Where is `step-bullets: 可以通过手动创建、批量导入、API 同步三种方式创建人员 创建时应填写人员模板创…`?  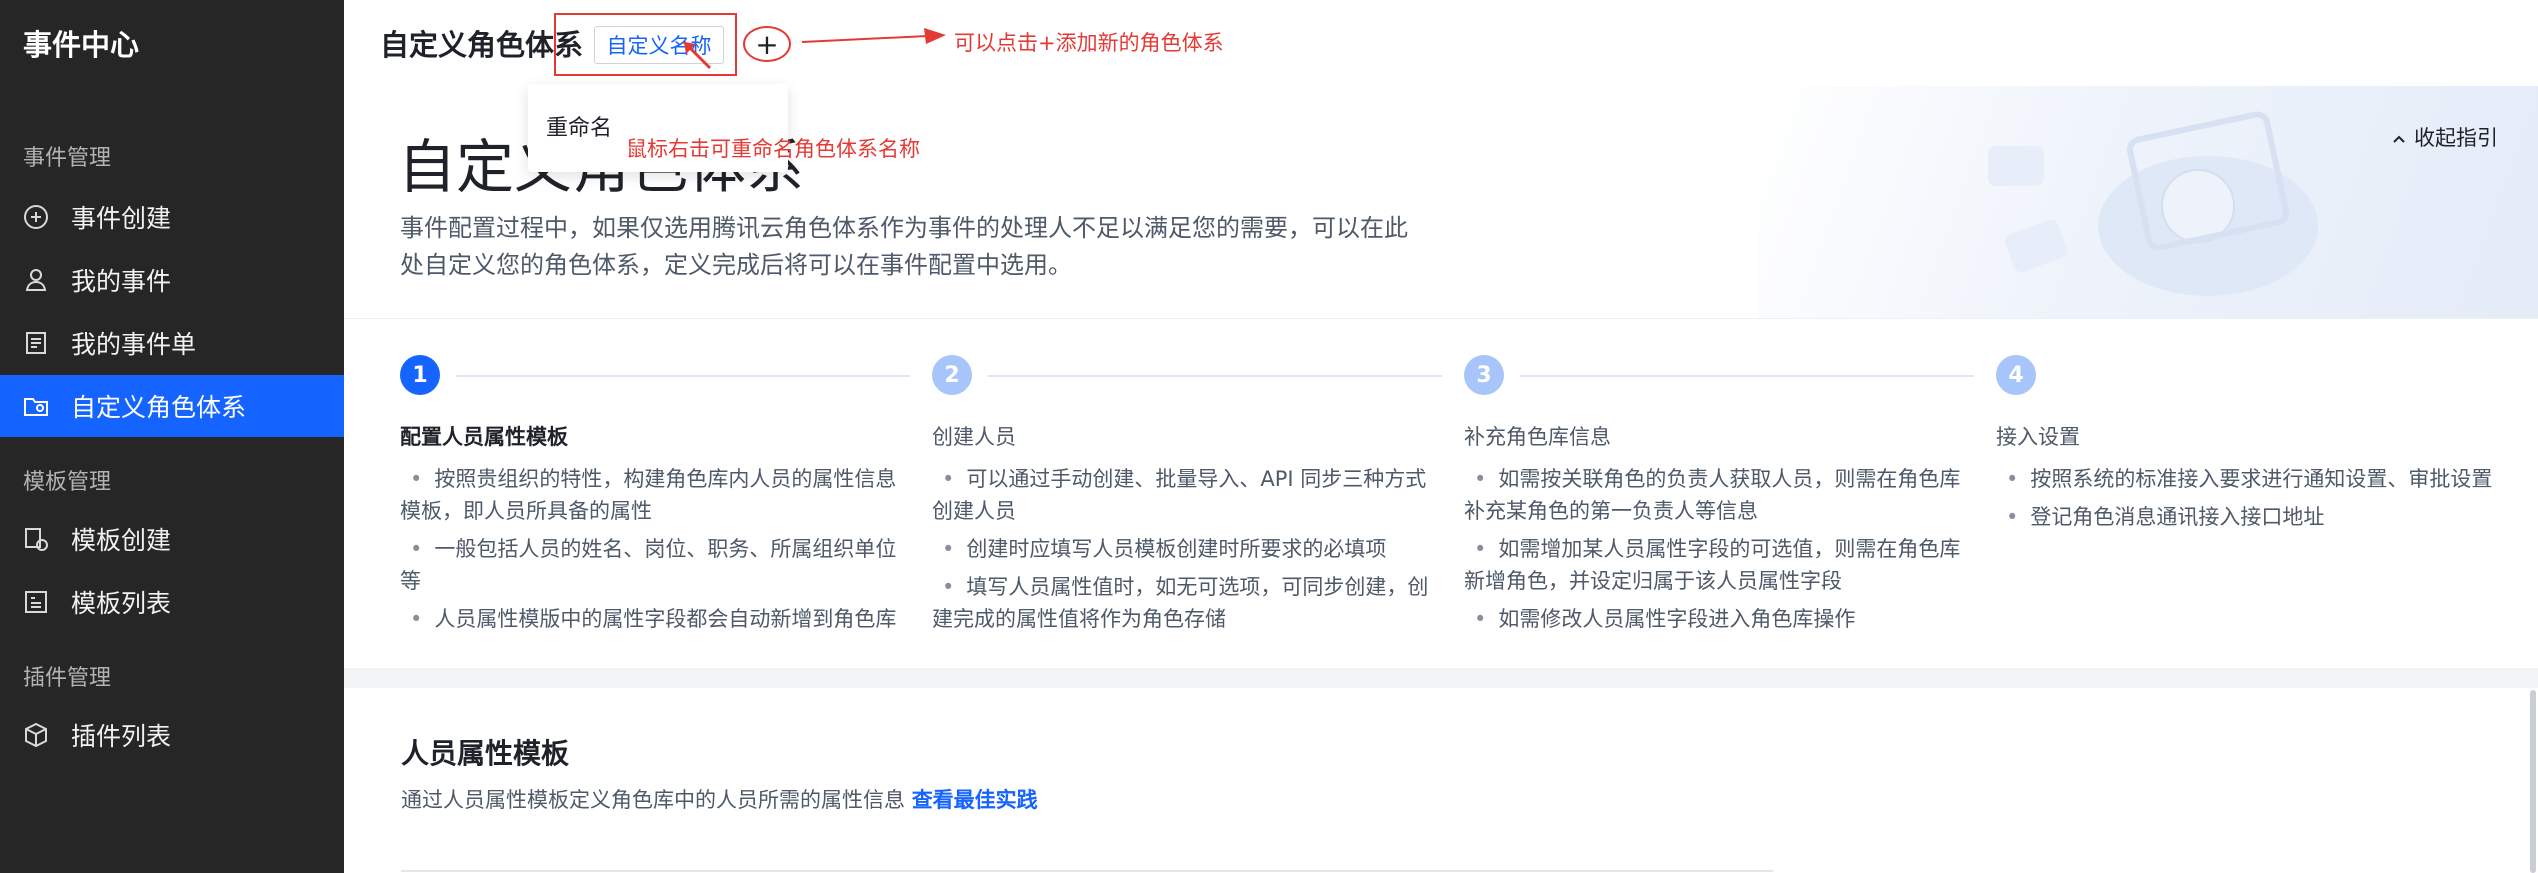
step-bullets: 可以通过手动创建、批量导入、API 同步三种方式创建人员 创建时应填写人员模板创… is located at coordinates (1187, 549).